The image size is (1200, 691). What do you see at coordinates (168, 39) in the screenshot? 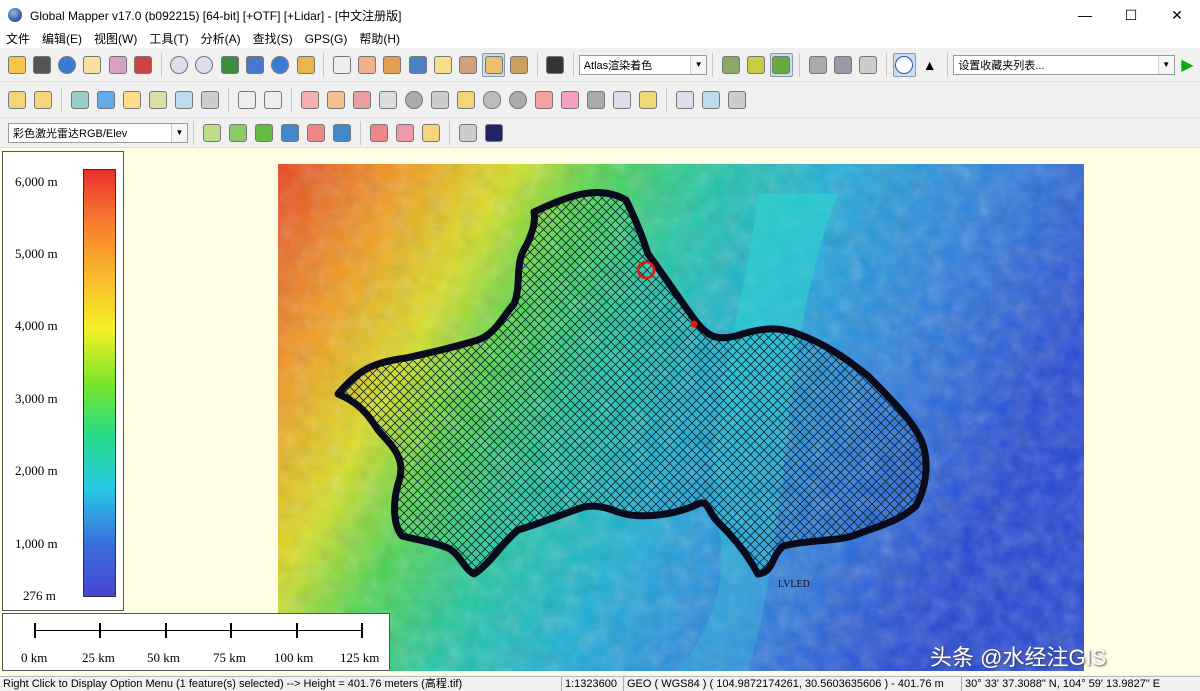
I see `menu-tools: 工具(T)` at bounding box center [168, 39].